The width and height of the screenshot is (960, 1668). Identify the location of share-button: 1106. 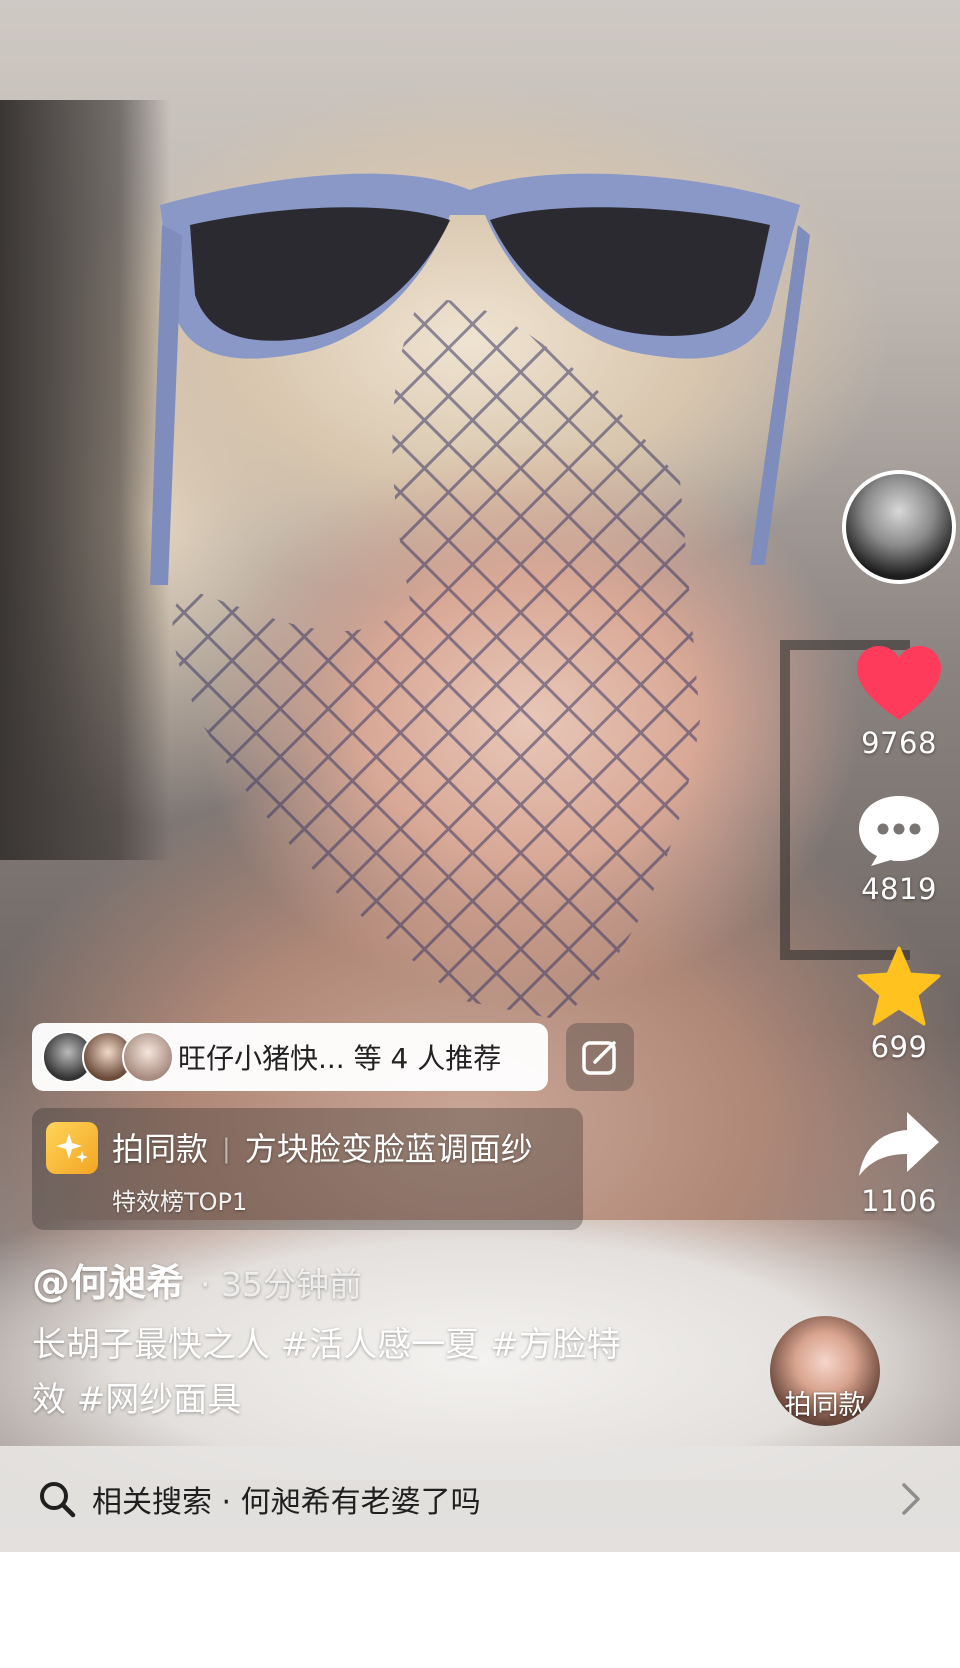
(899, 1164).